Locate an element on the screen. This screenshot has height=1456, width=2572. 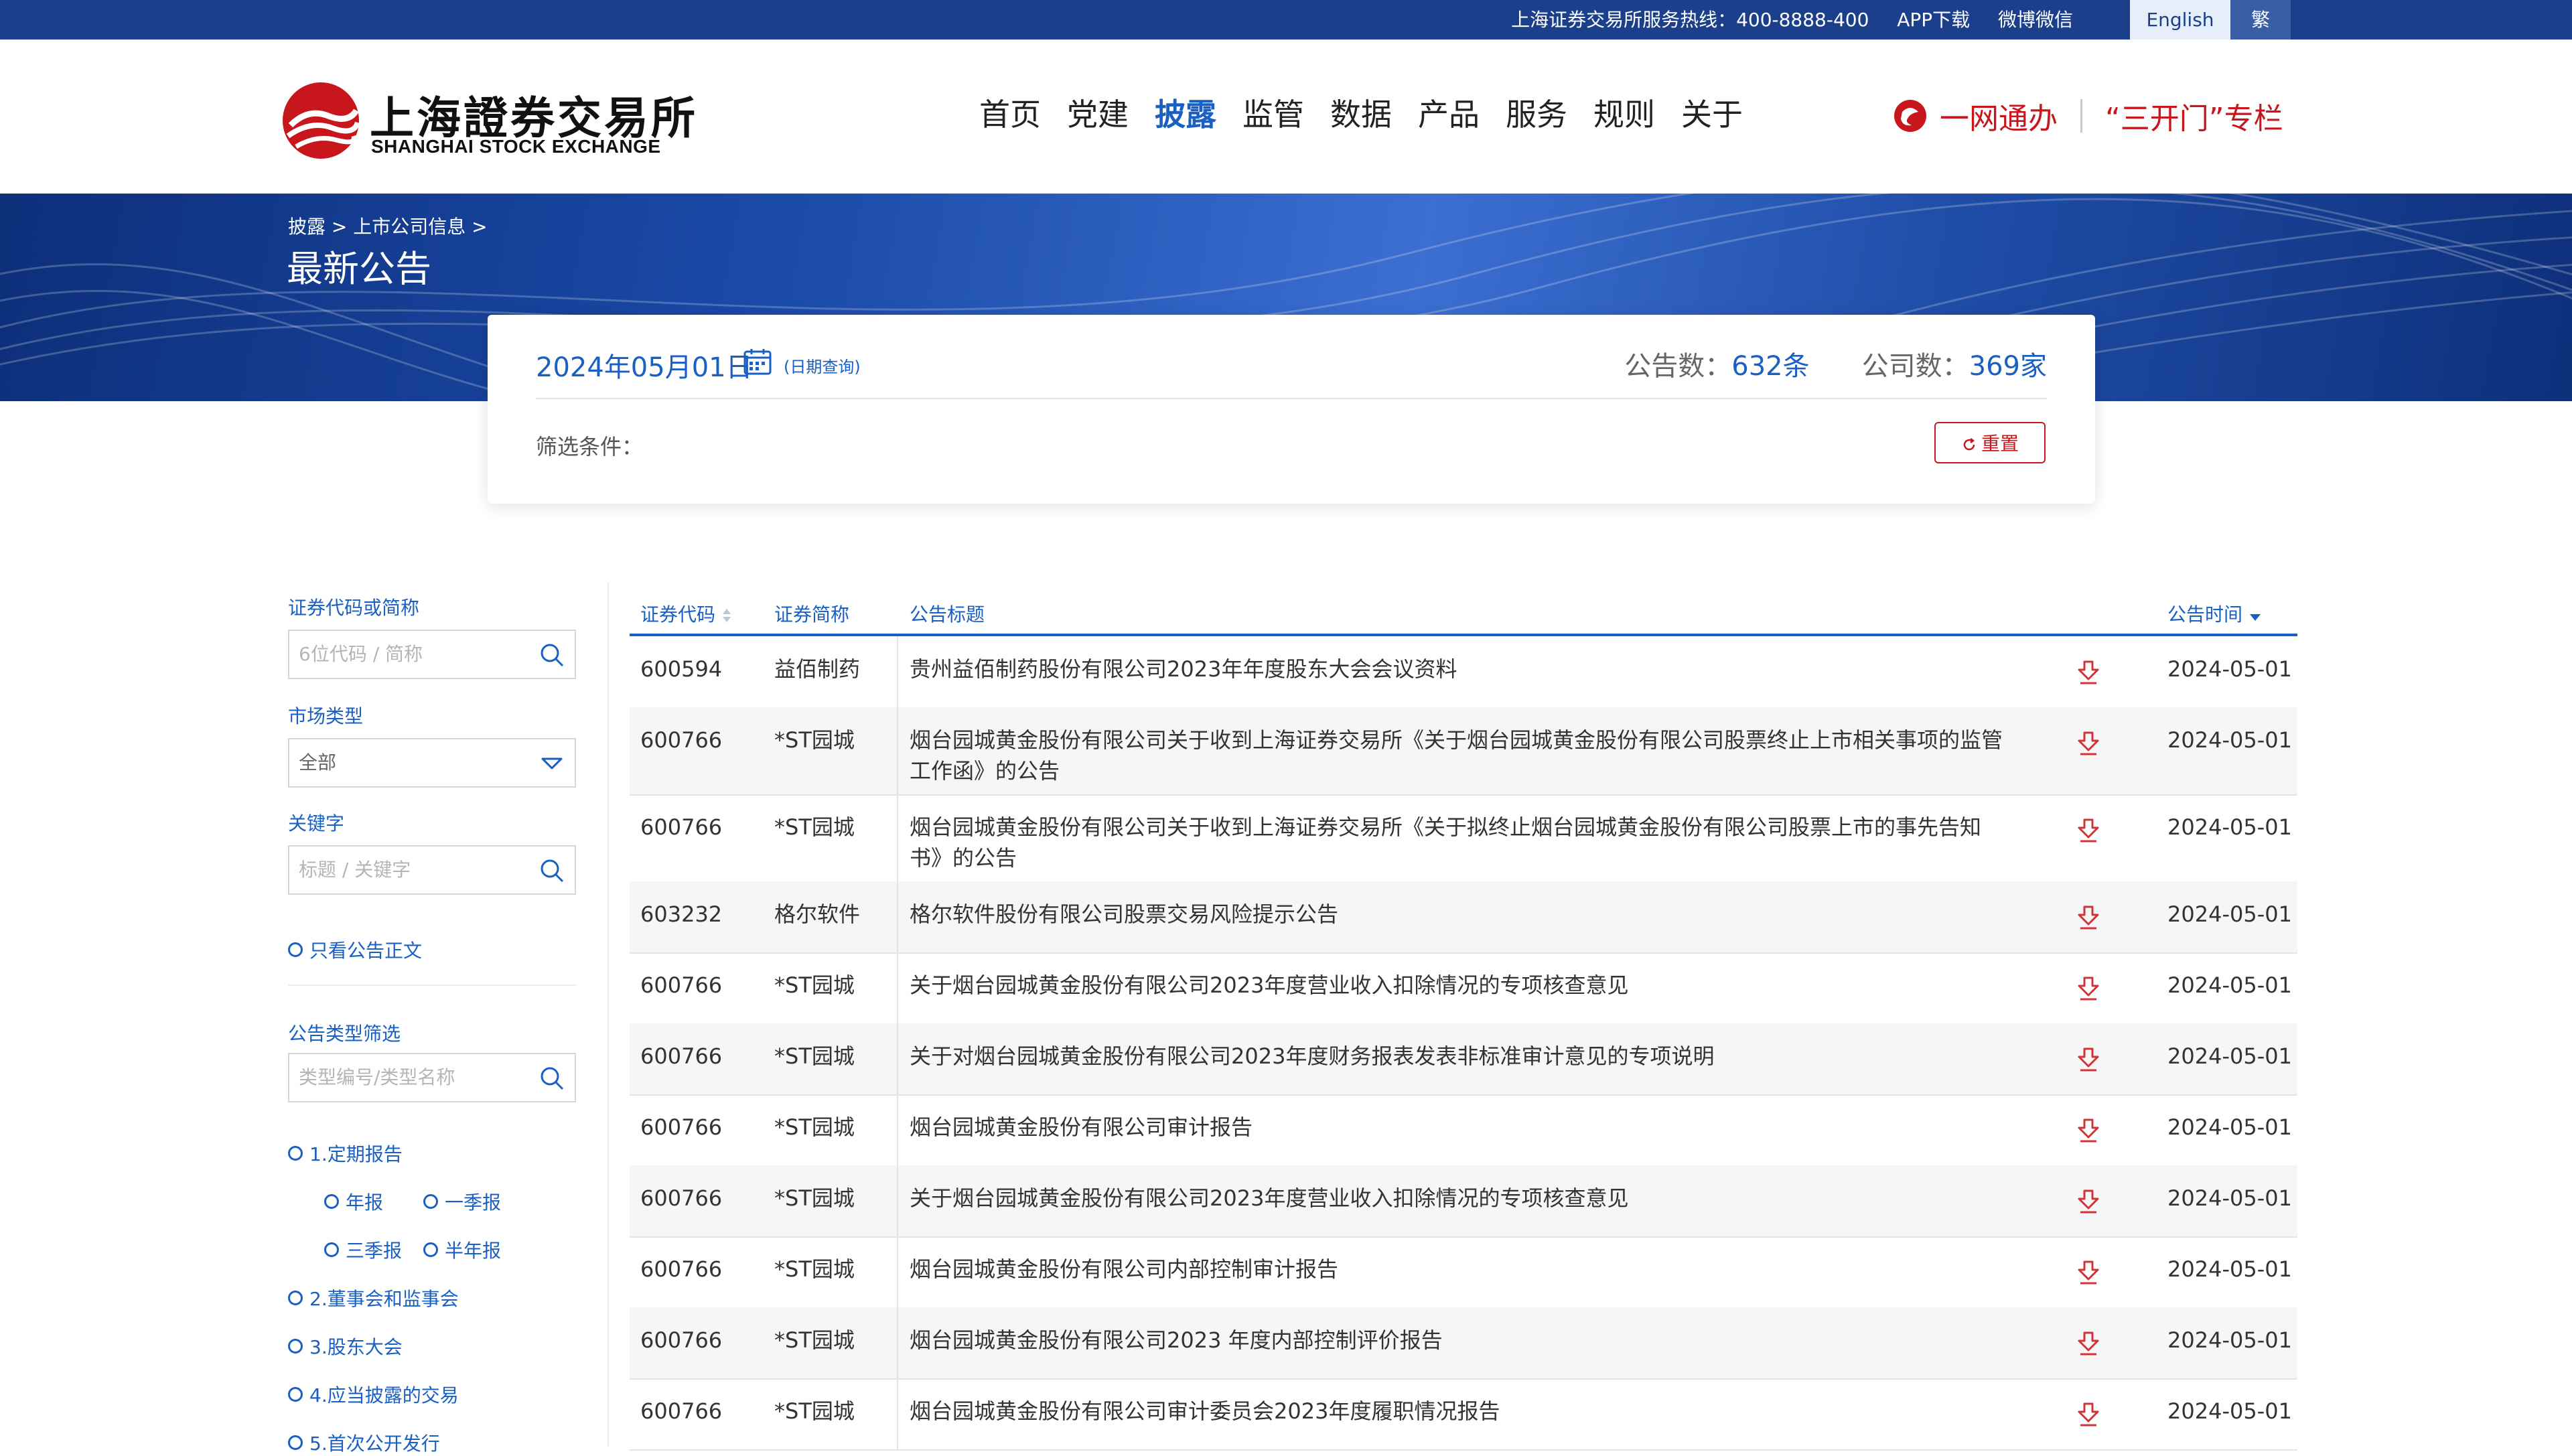
table-row: 603232 格尔软件 格尔软件股份有限公司股票交易风险提示公告 2024-05-01 is located at coordinates (1463, 917).